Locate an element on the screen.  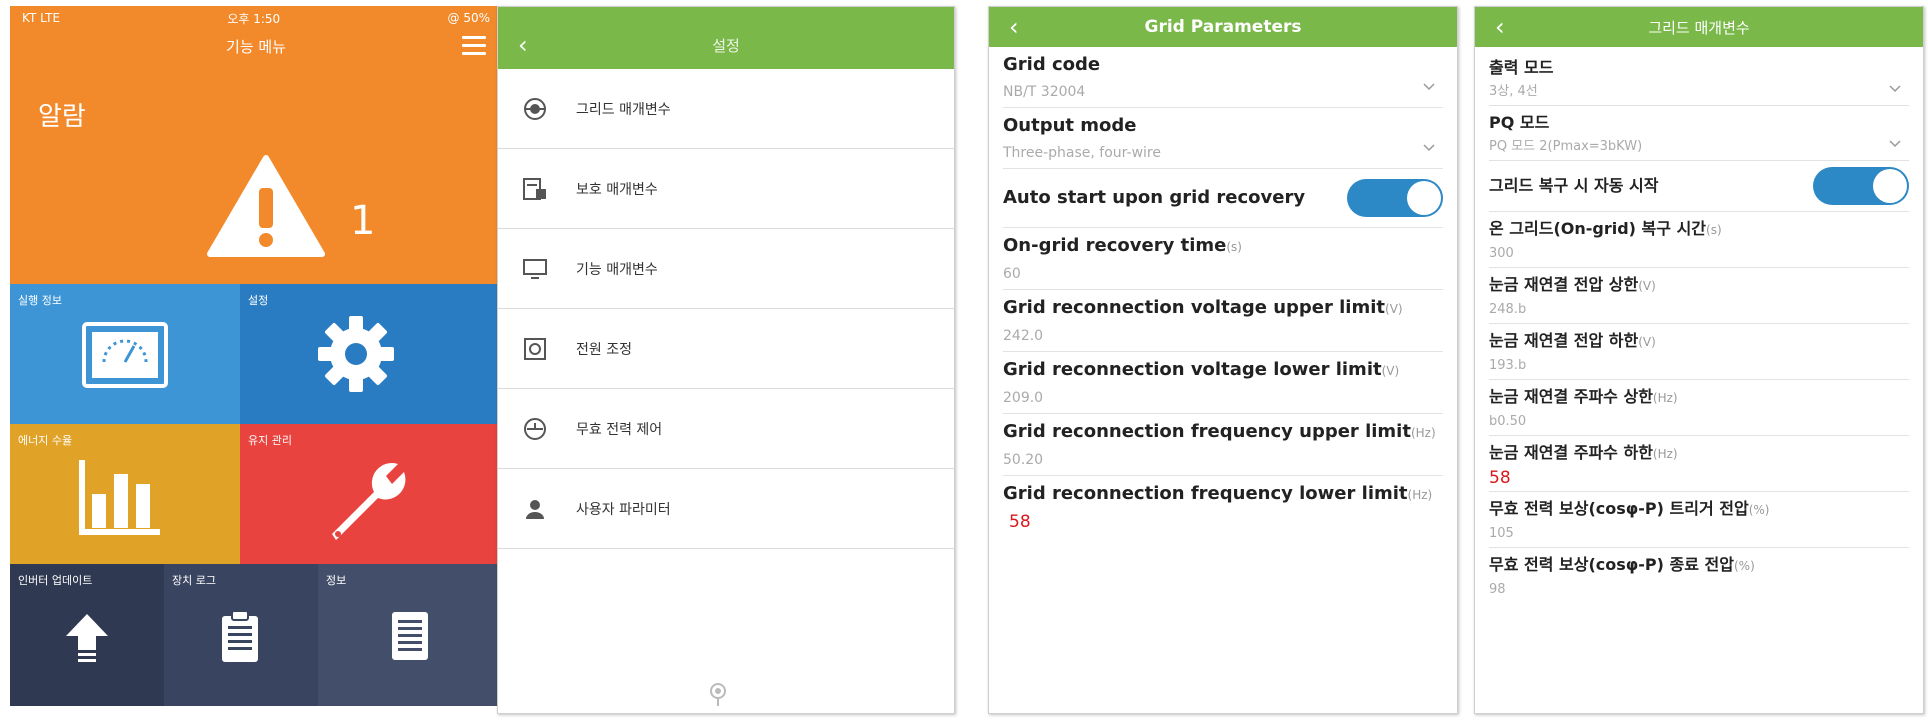
param-label: Grid reconnection voltage lower limit(V) is located at coordinates (1201, 369).